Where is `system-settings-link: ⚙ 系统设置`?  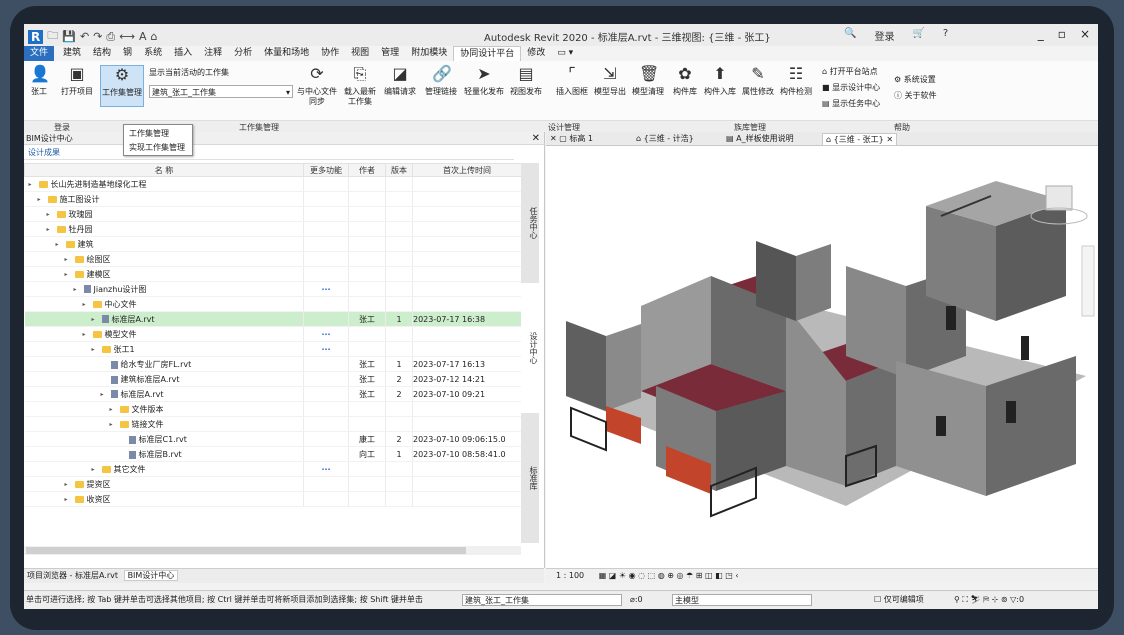
system-settings-link: ⚙ 系统设置 is located at coordinates (915, 79).